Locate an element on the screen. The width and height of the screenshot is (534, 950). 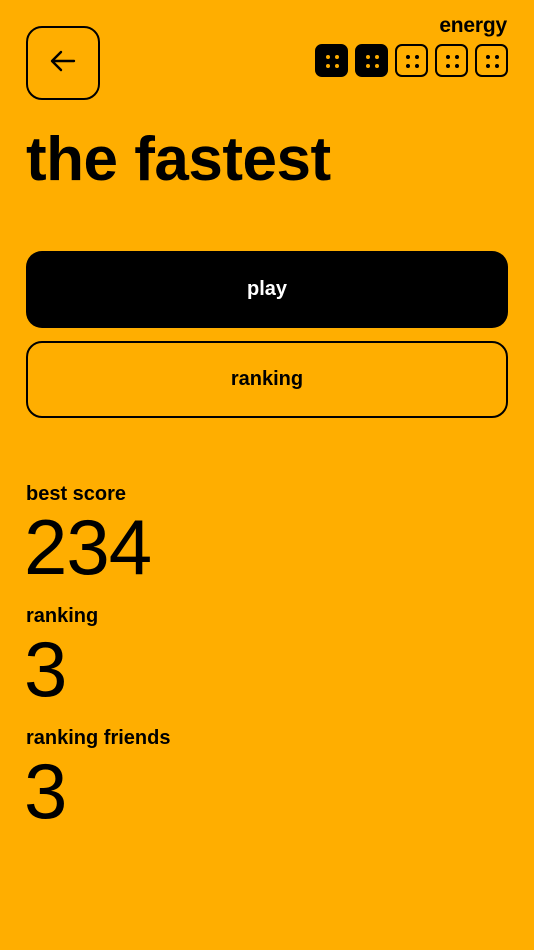
energy-label: energy is located at coordinates (473, 25).